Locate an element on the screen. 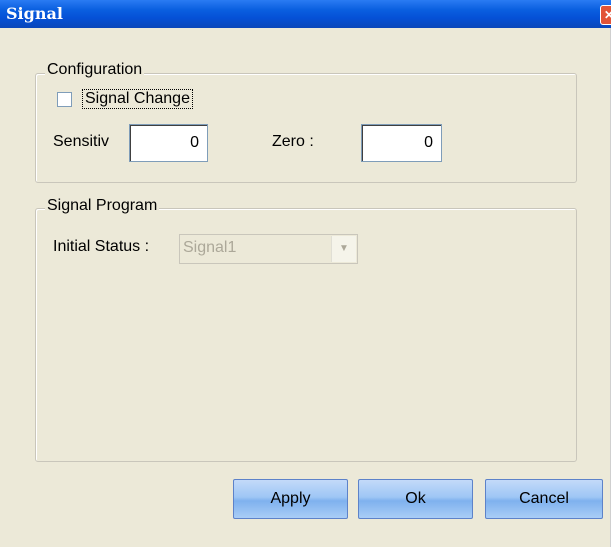  title-bar: Signal ✕ is located at coordinates (305, 14).